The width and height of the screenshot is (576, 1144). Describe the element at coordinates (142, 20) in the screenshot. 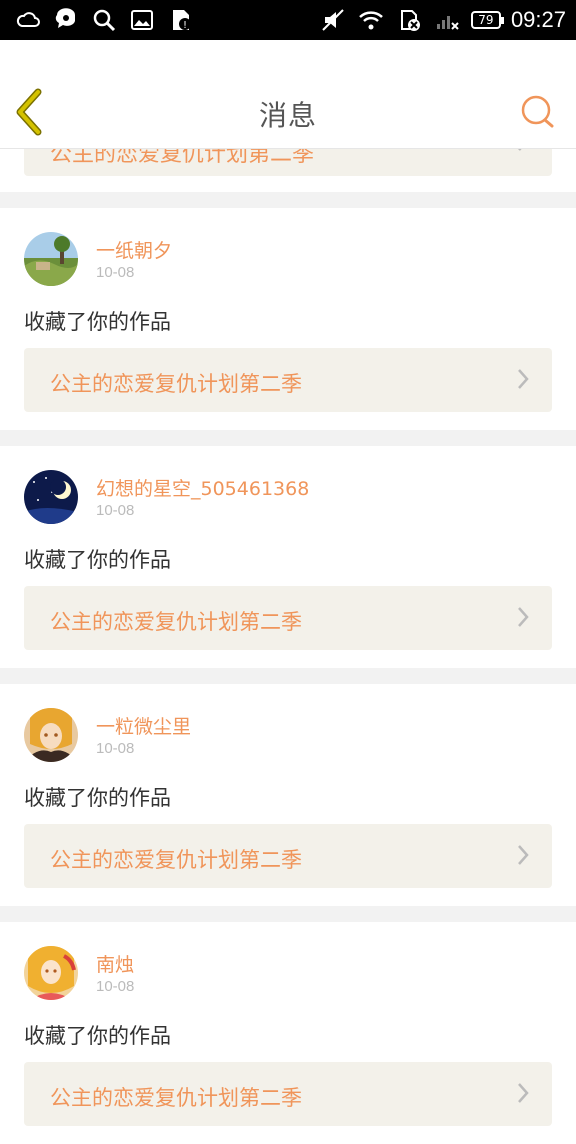

I see `image-notification-icon` at that location.